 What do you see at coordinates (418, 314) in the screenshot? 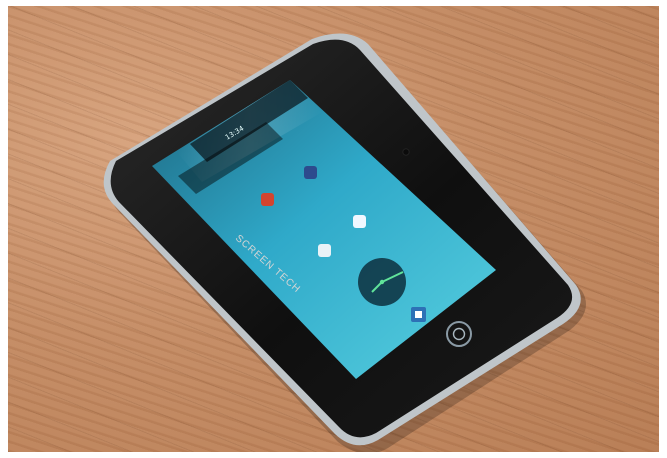
I see `app-icon-inner` at bounding box center [418, 314].